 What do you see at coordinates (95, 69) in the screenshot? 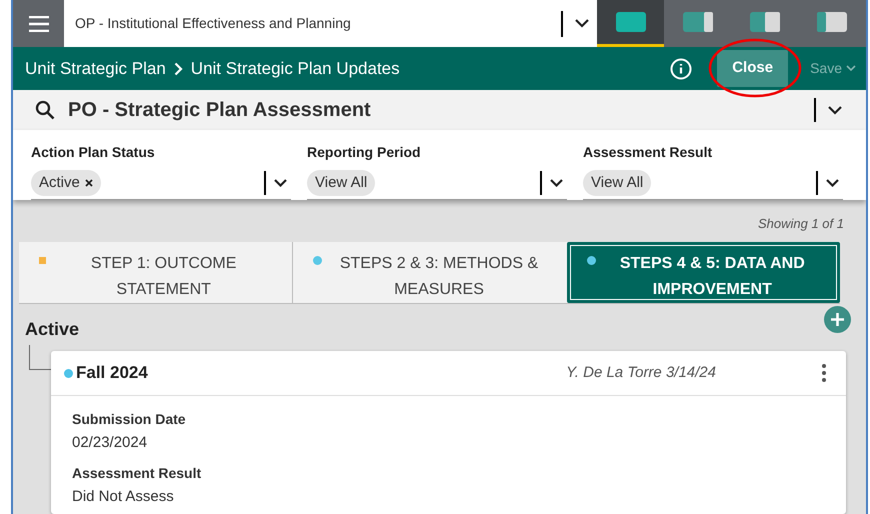
I see `breadcrumb-link: Unit Strategic Plan` at bounding box center [95, 69].